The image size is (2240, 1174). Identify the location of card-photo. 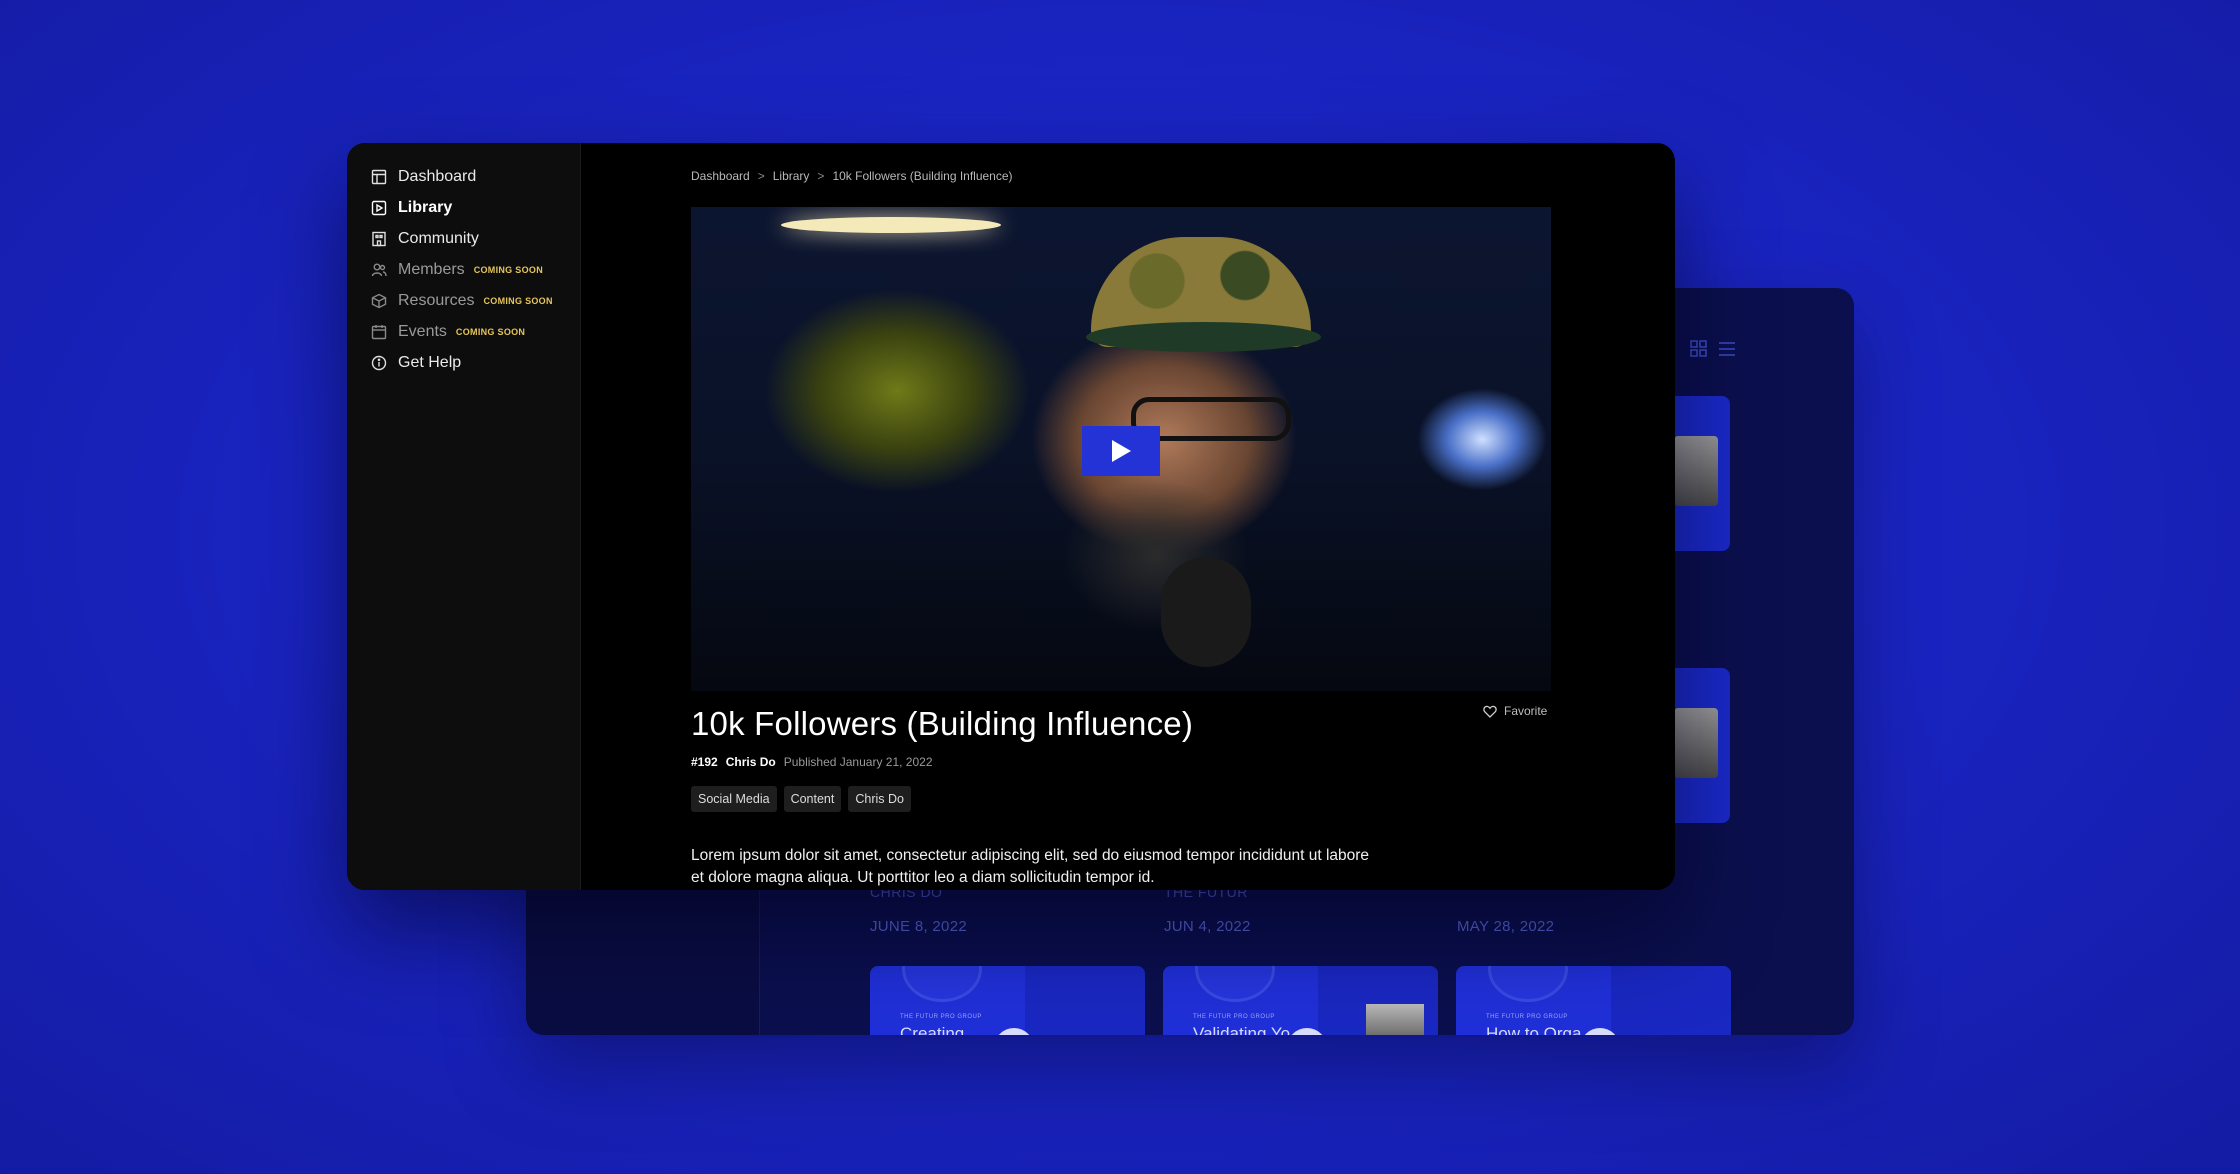
(1395, 1019).